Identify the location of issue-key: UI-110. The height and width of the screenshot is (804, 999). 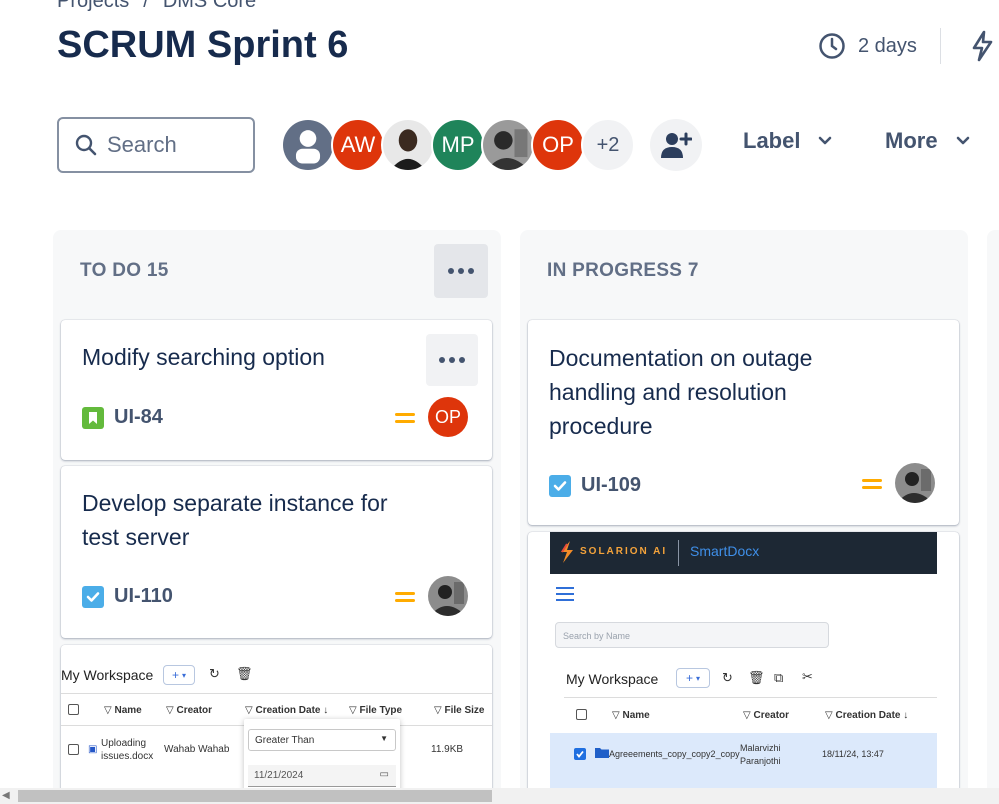
(127, 596).